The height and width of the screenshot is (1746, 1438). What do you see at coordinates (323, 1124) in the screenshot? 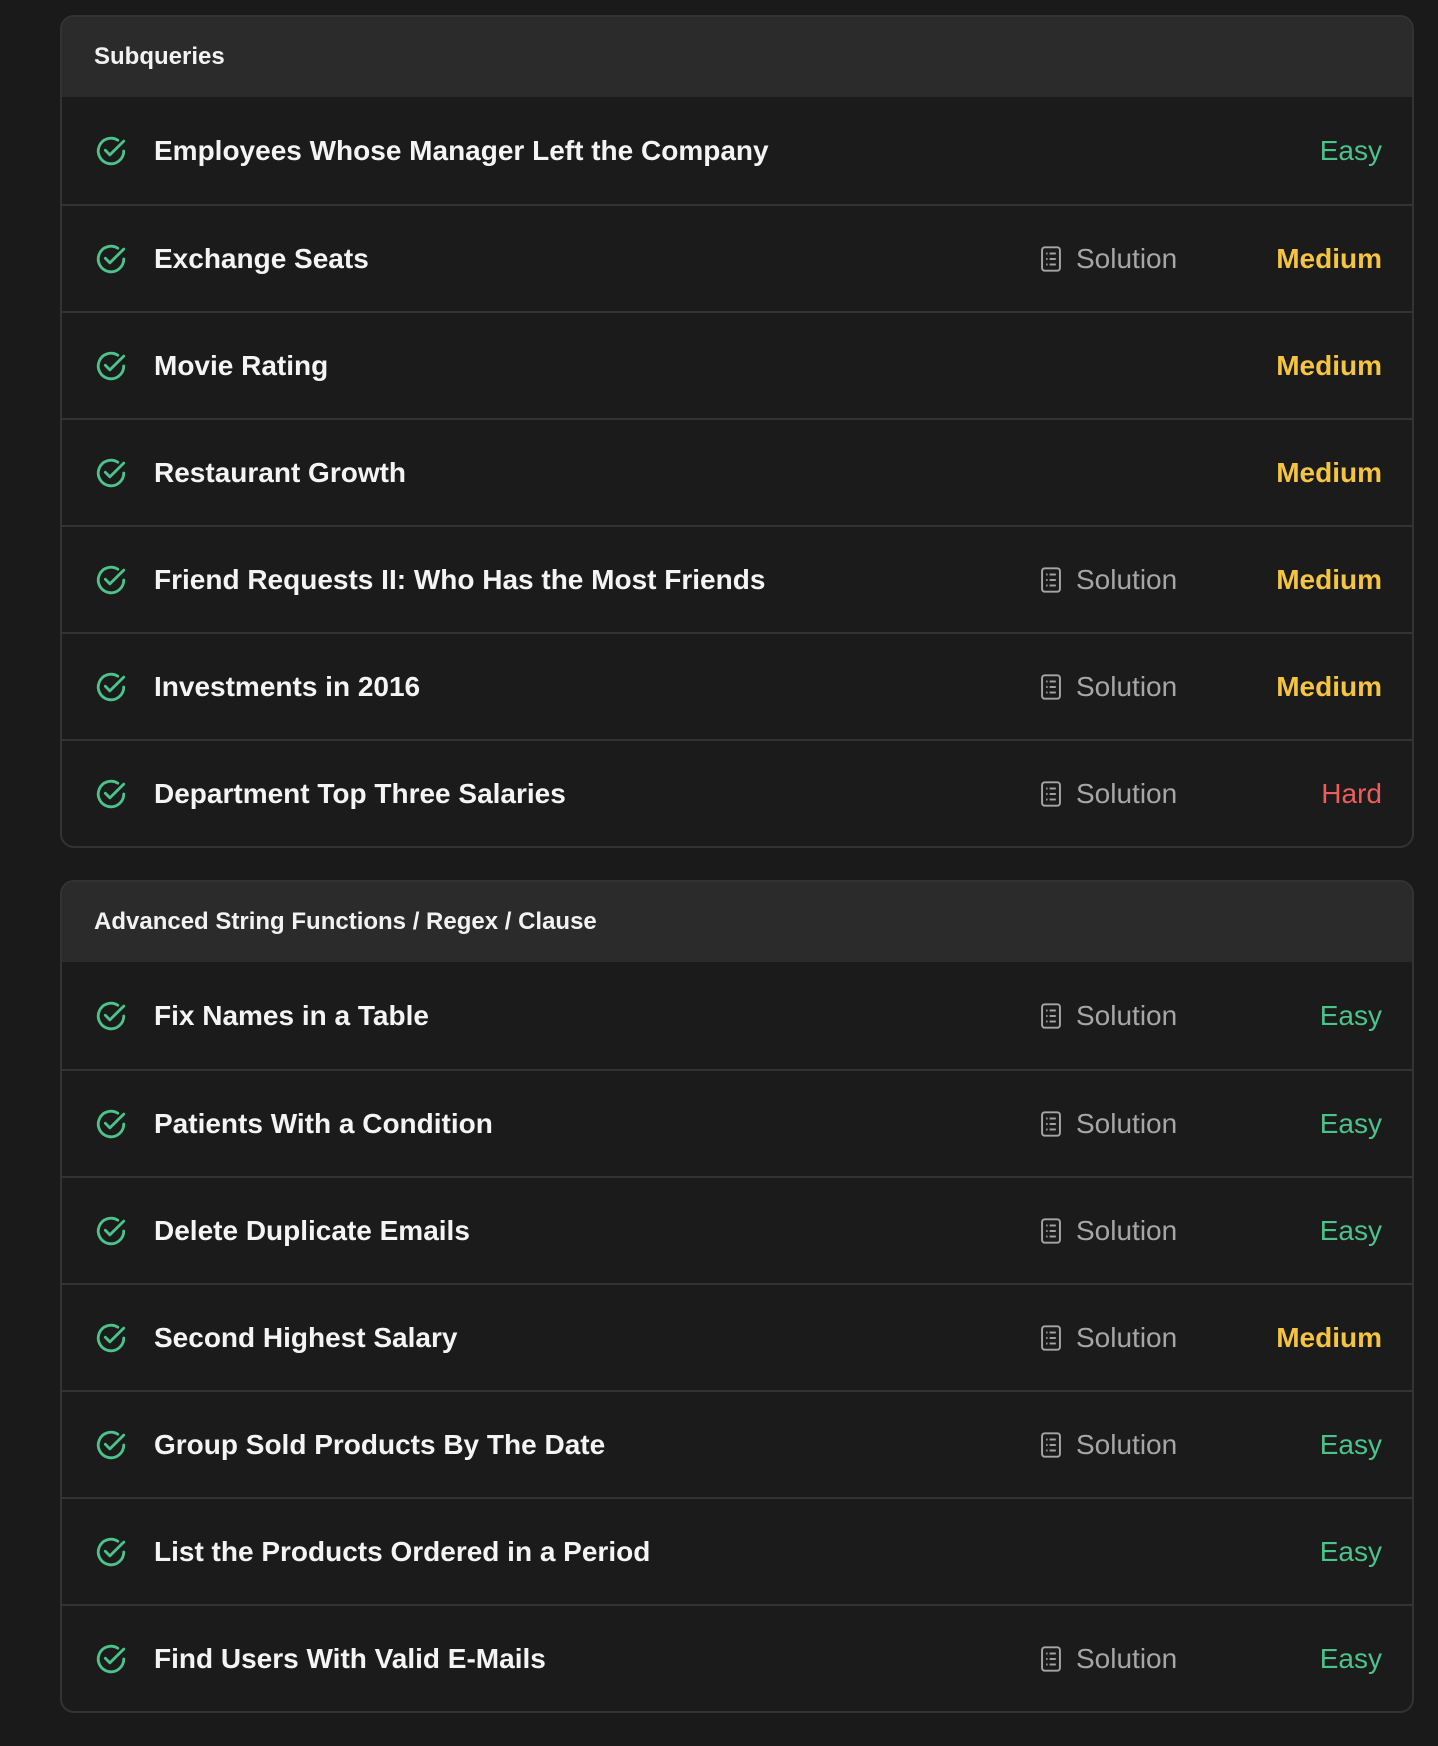
I see `problem-title: Patients With a Condition` at bounding box center [323, 1124].